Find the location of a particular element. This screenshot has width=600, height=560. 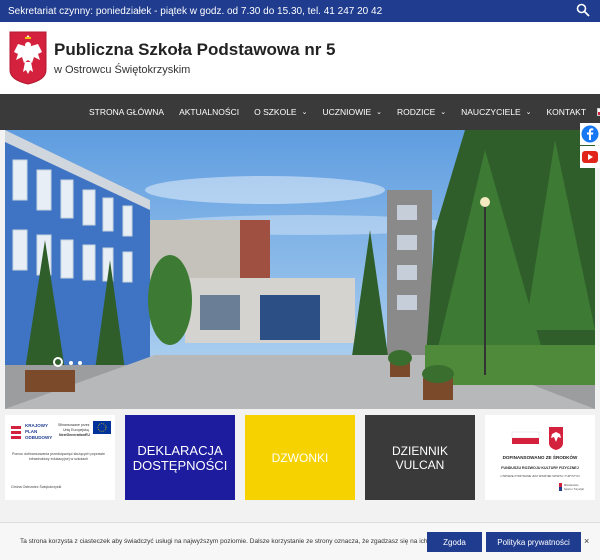

nav-item-about-school: O SZKOLE ⌄ is located at coordinates (280, 112).